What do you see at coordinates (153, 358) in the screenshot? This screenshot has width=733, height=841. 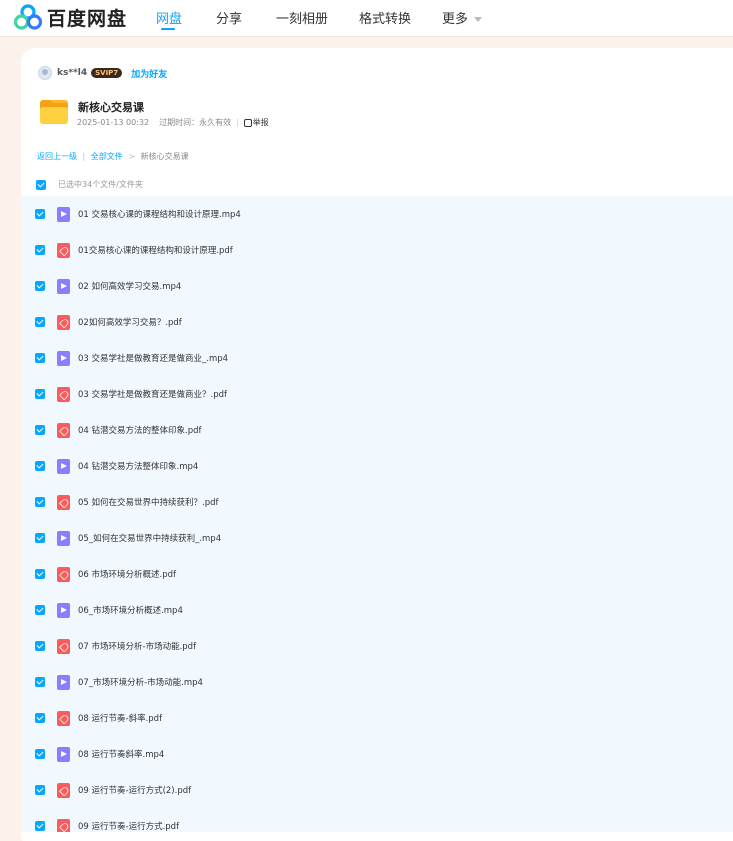 I see `file-name: 03 交易学社是做教育还是做商业_.mp4` at bounding box center [153, 358].